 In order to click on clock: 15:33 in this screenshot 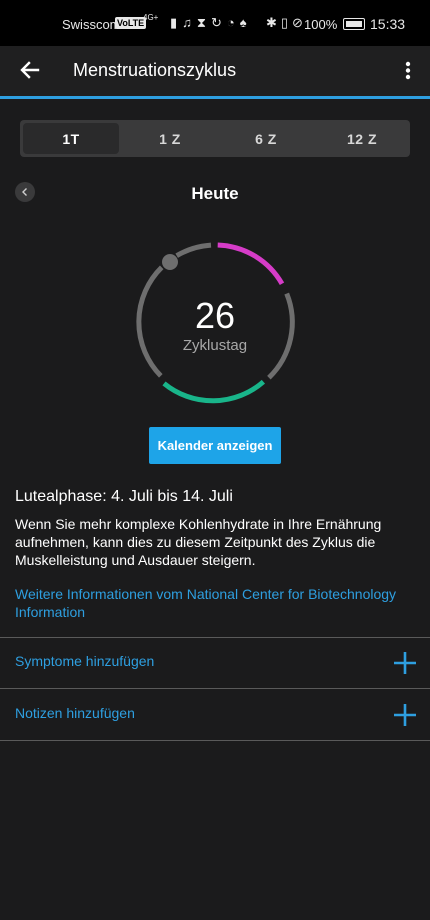, I will do `click(388, 24)`.